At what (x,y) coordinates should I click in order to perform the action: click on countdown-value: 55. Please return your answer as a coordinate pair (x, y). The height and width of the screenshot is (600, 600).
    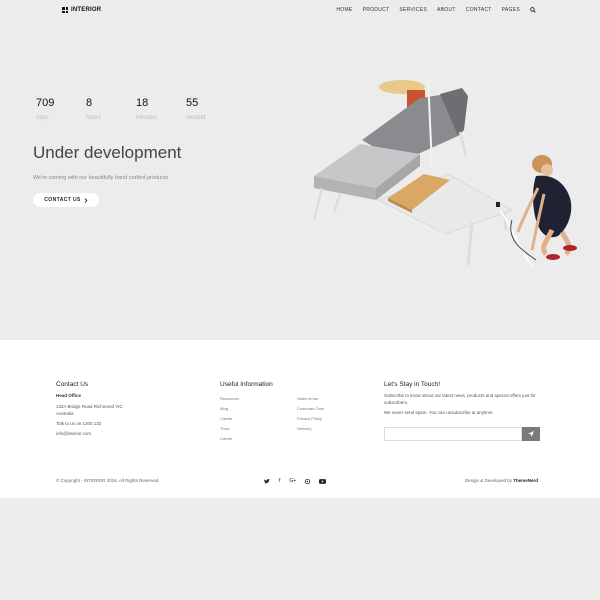
    Looking at the image, I should click on (192, 103).